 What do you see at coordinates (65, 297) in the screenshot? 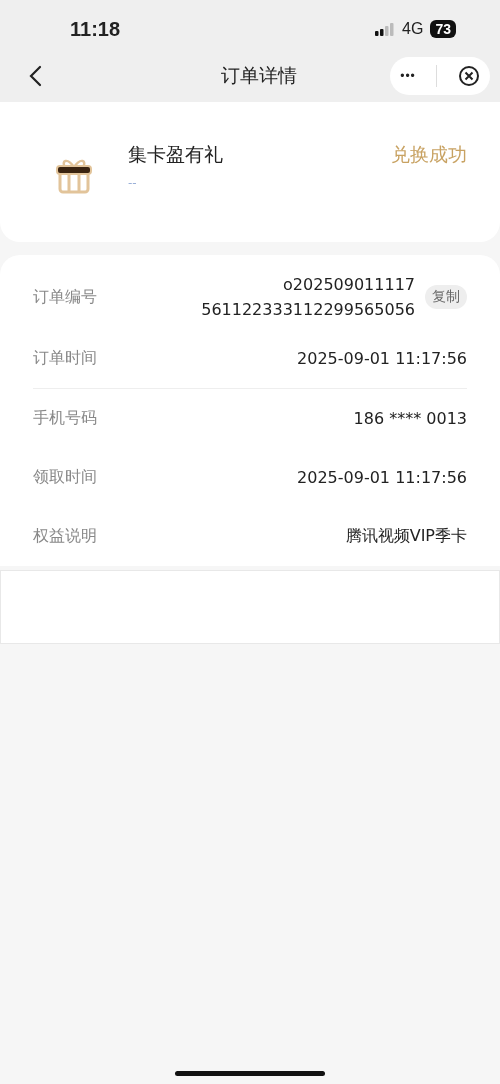
I see `field-label: 订单编号` at bounding box center [65, 297].